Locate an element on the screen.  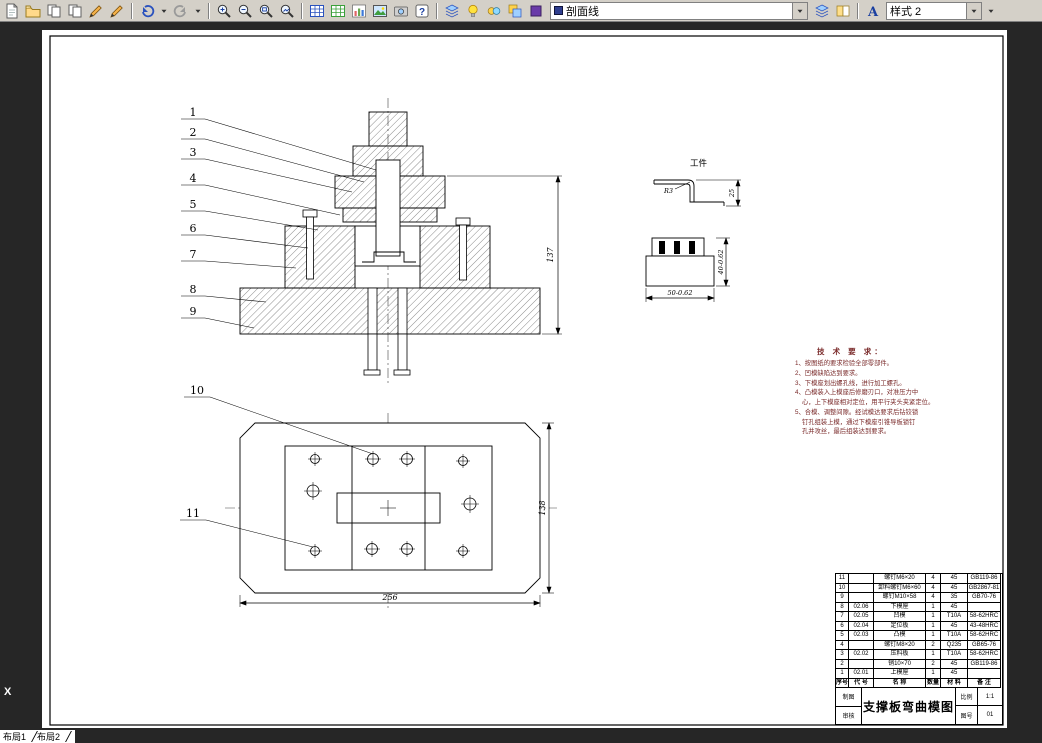
paste-icon is located at coordinates (75, 11).